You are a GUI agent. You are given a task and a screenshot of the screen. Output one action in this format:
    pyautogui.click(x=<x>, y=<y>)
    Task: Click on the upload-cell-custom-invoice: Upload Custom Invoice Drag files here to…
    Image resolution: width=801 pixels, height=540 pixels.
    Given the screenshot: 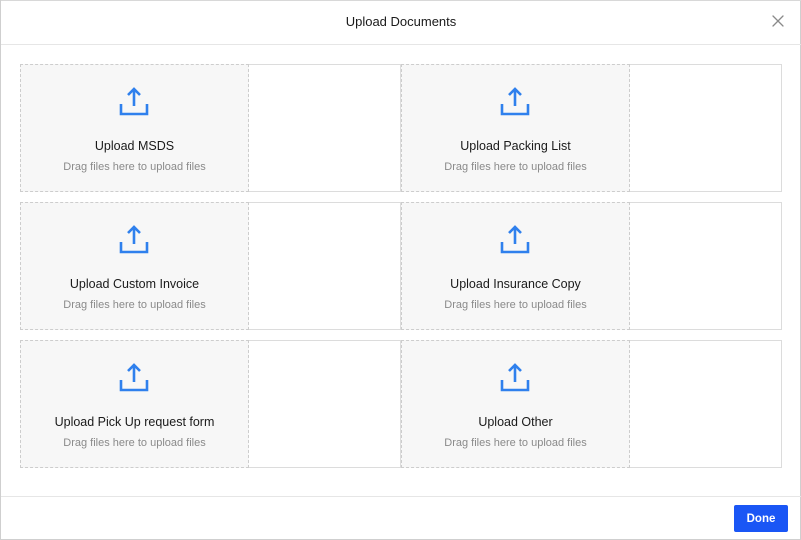 What is the action you would take?
    pyautogui.click(x=210, y=266)
    